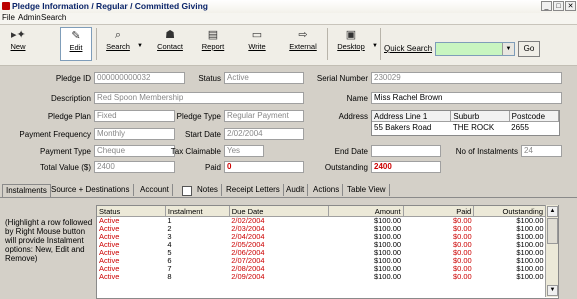  What do you see at coordinates (520, 127) in the screenshot?
I see `address-postcode: 2655` at bounding box center [520, 127].